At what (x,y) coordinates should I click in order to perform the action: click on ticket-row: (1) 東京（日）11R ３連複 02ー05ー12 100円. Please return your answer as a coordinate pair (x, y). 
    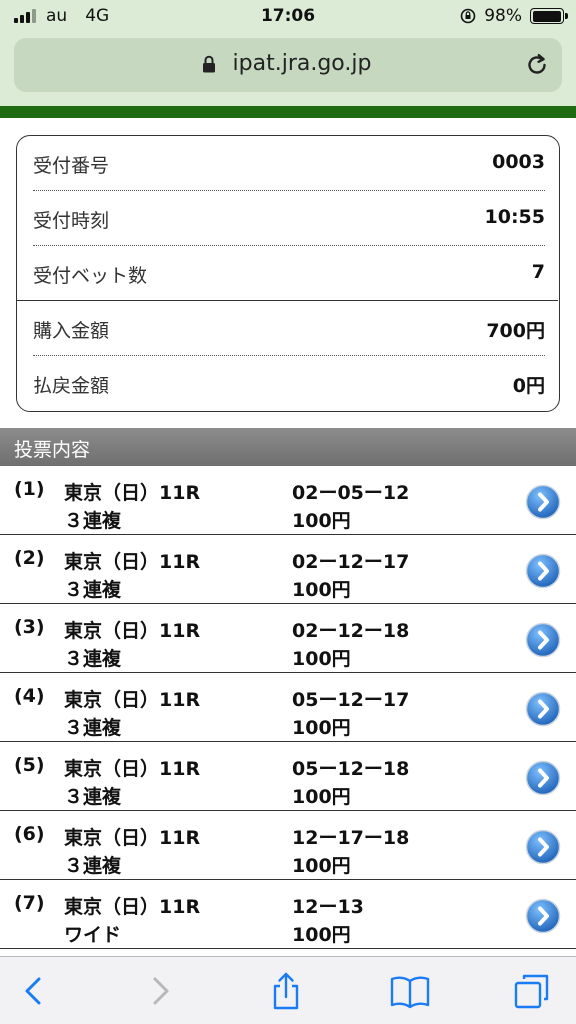
    Looking at the image, I should click on (288, 500).